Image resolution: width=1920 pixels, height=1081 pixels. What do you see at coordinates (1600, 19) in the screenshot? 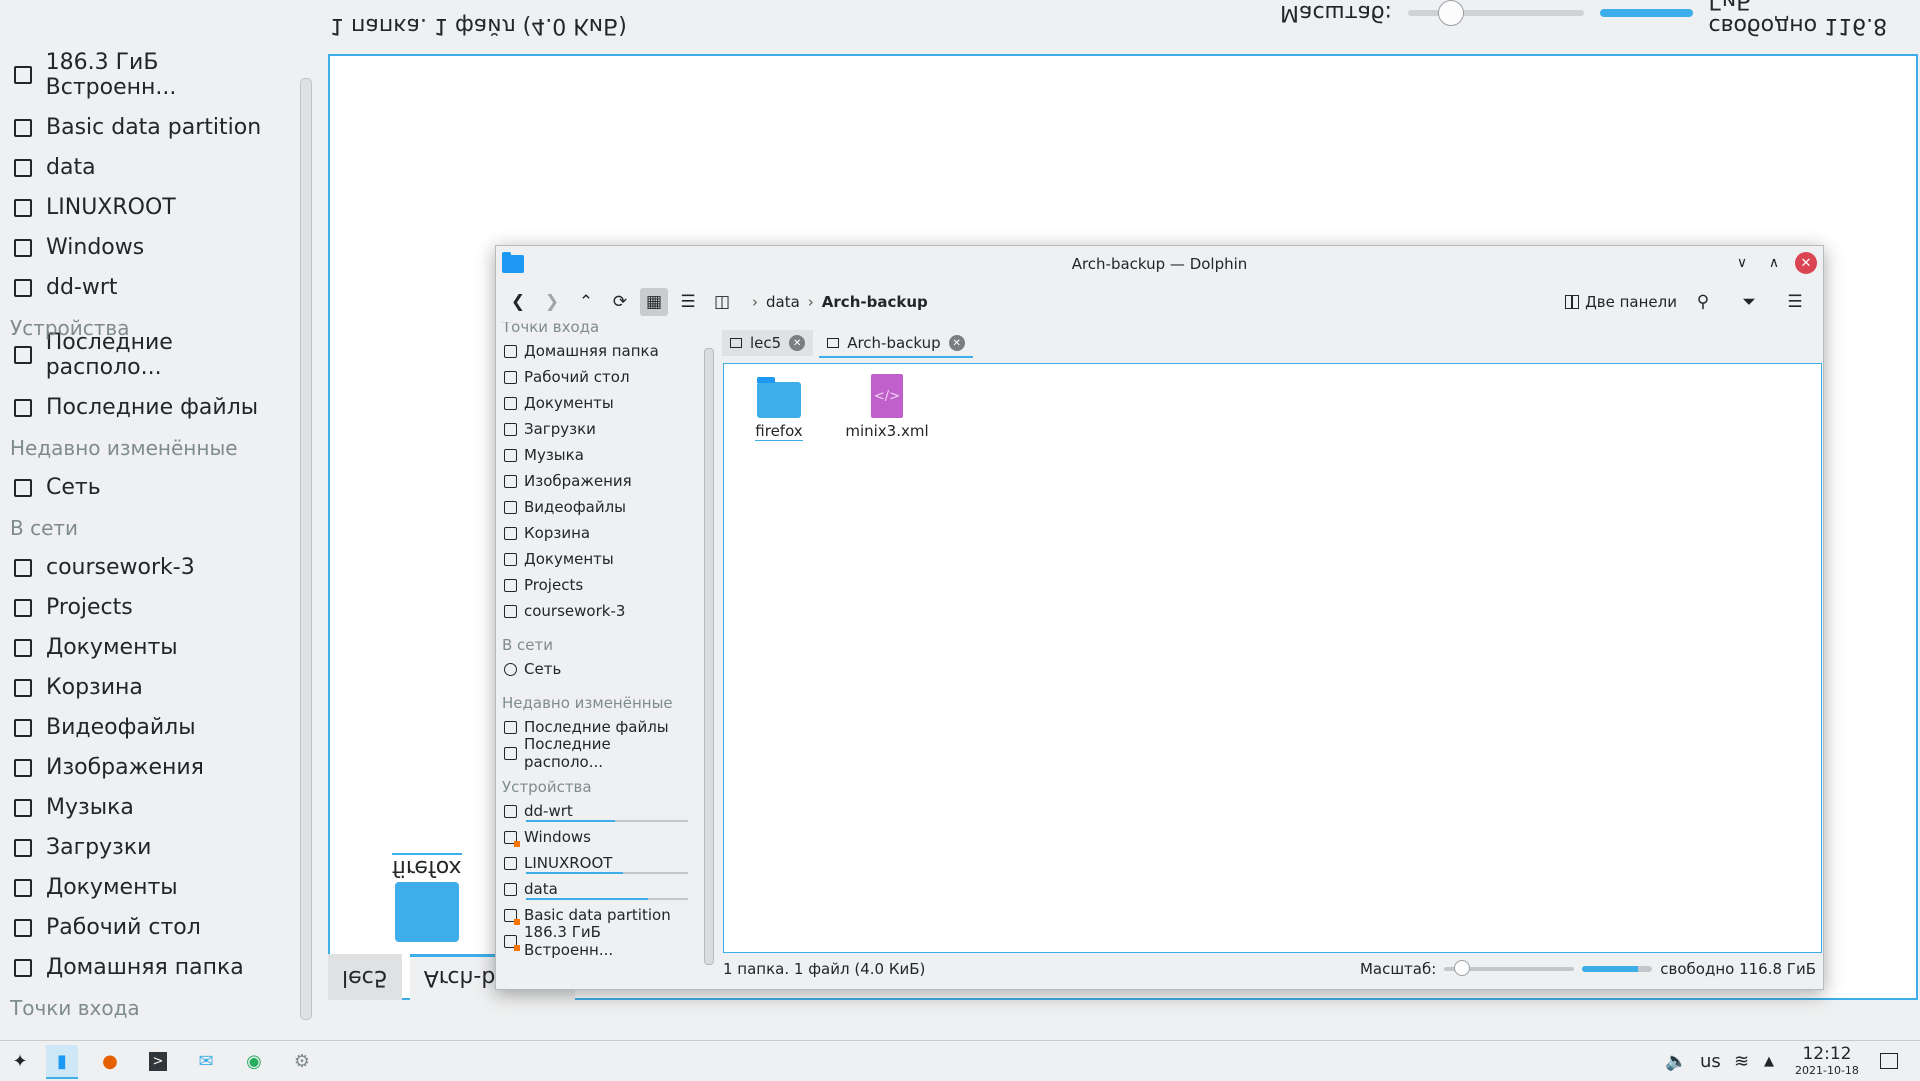
I see `bg-zoom: Масштаб: свободно 116.8 ГиБ` at bounding box center [1600, 19].